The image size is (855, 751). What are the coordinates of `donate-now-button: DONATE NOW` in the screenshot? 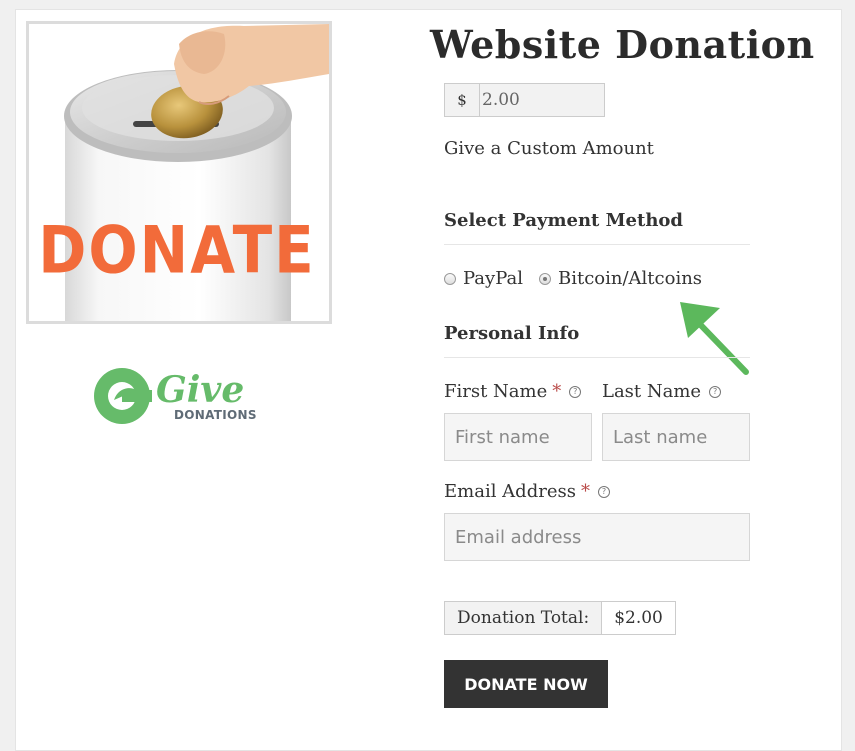 It's located at (526, 684).